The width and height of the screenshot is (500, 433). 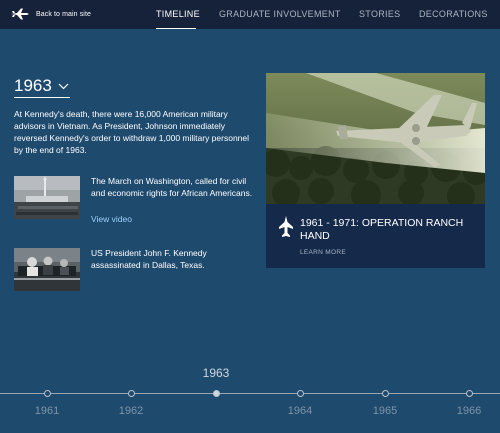 What do you see at coordinates (176, 28) in the screenshot?
I see `active-nav-underline` at bounding box center [176, 28].